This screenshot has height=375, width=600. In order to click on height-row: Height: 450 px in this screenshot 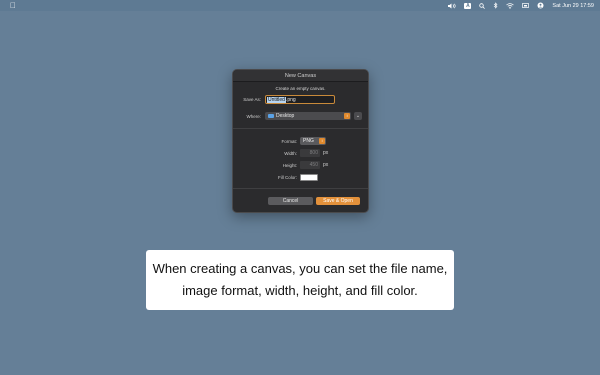, I will do `click(282, 165)`.